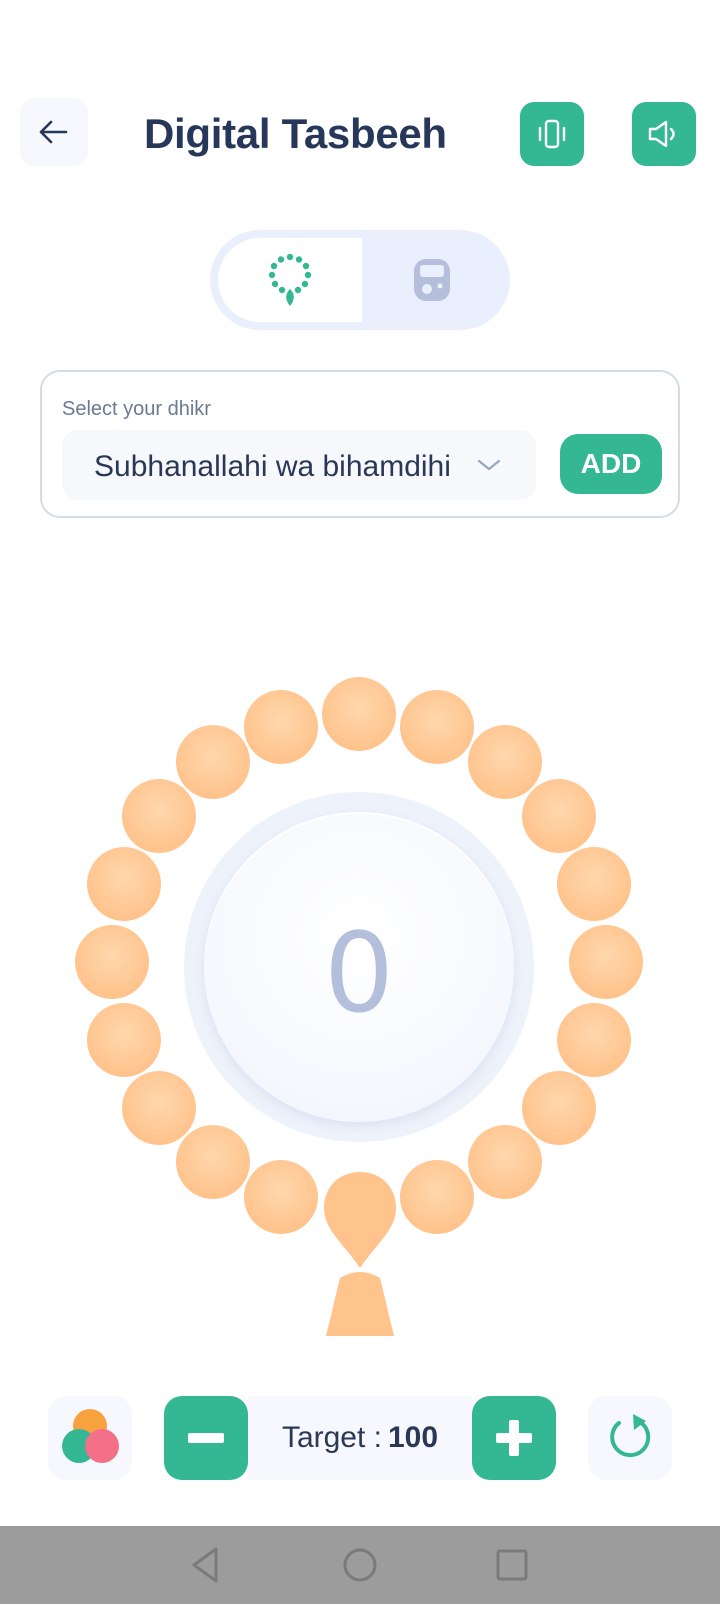  I want to click on home-nav-icon, so click(360, 1565).